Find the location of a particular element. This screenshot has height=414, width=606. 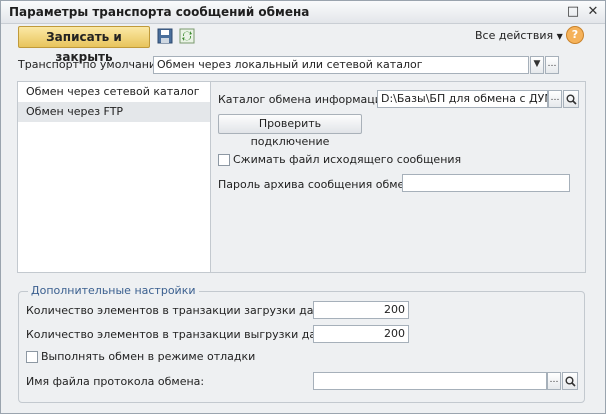

window-title: Параметры транспорта сообщений обмена is located at coordinates (159, 12).